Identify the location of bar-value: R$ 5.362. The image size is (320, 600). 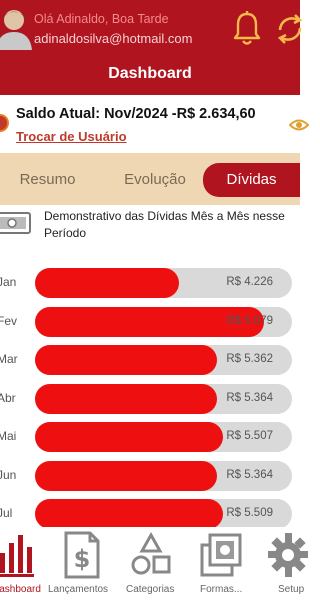
(249, 359).